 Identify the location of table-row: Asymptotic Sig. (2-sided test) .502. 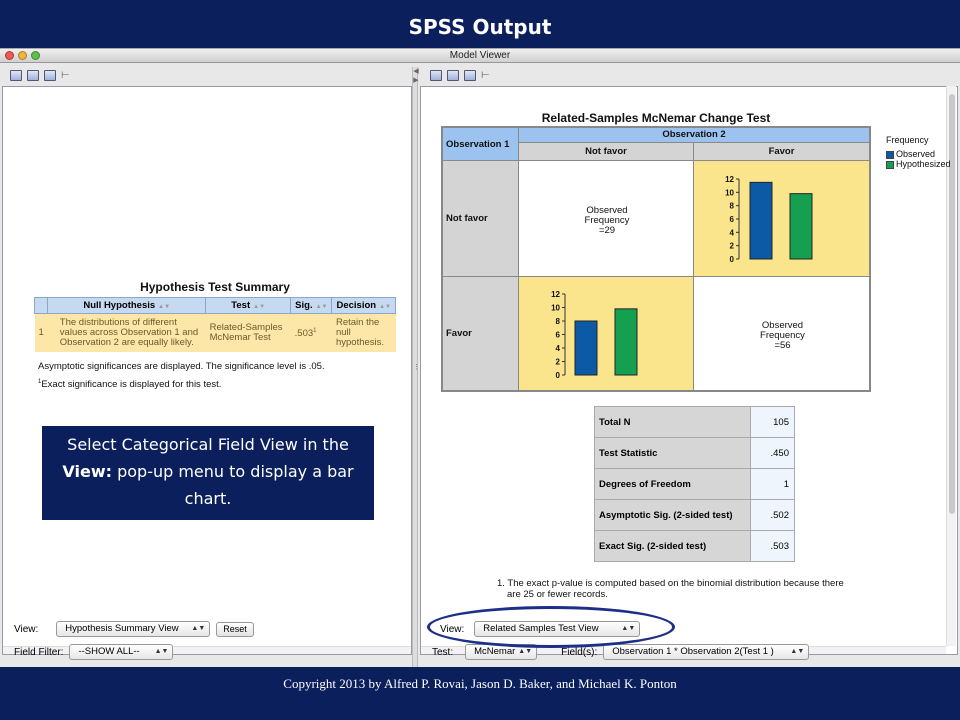
(694, 515).